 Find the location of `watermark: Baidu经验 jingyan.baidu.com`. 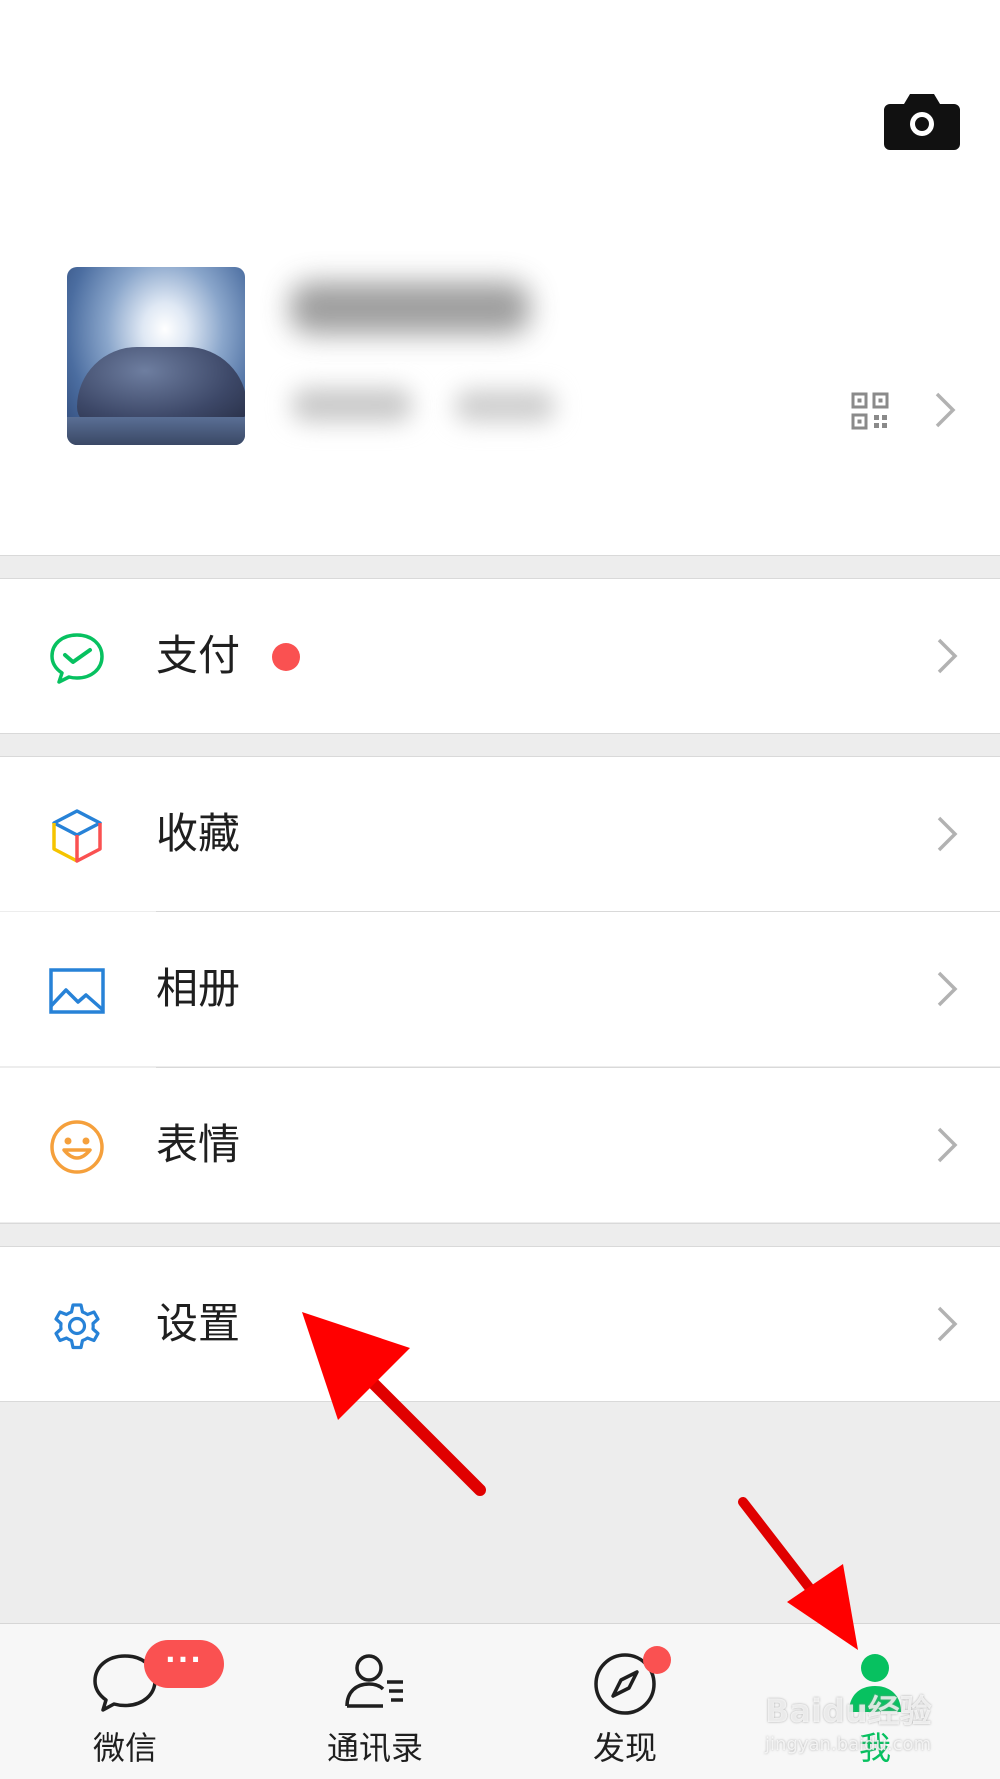

watermark: Baidu经验 jingyan.baidu.com is located at coordinates (865, 1726).